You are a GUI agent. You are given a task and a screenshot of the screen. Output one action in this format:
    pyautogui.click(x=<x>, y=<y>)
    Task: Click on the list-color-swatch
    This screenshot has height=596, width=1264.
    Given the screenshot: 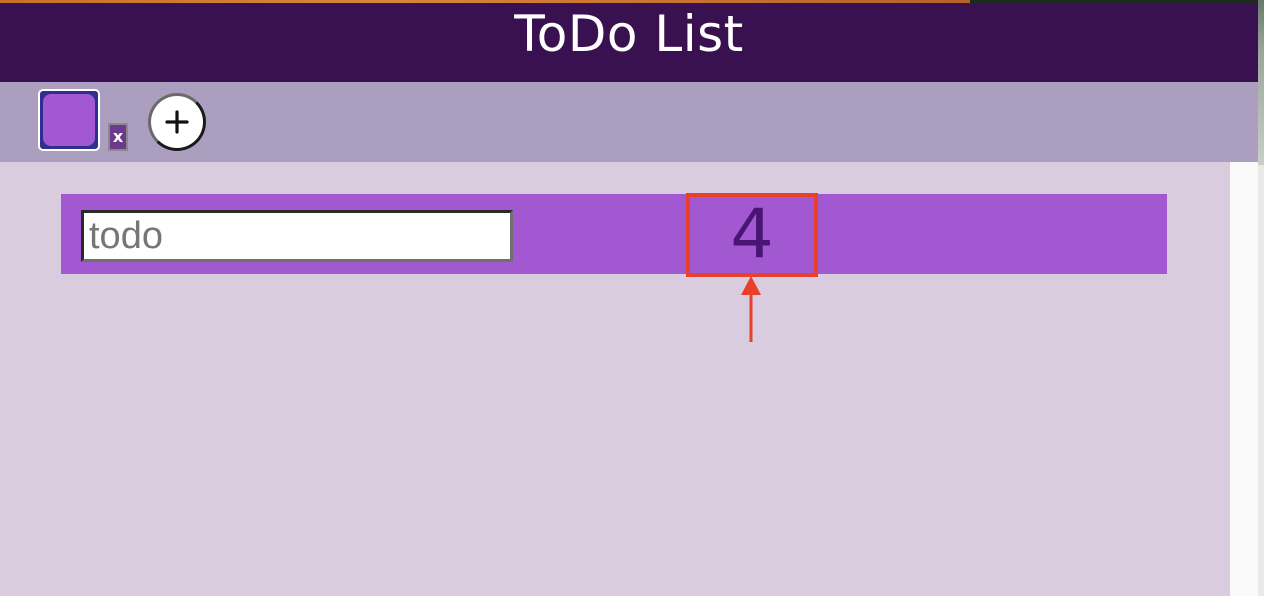 What is the action you would take?
    pyautogui.click(x=69, y=120)
    